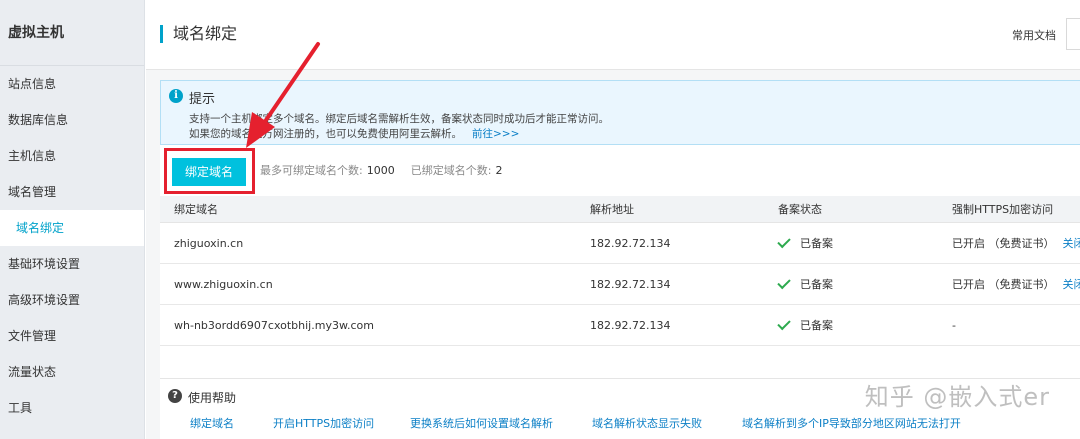 Image resolution: width=1080 pixels, height=439 pixels. What do you see at coordinates (72, 300) in the screenshot?
I see `sidebar-item-advanced-env: 高级环境设置` at bounding box center [72, 300].